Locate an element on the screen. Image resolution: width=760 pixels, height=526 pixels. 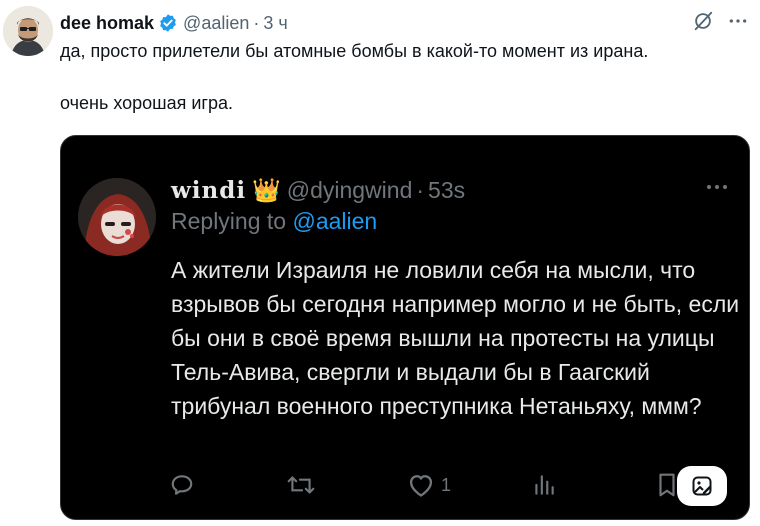
outer-header-actions is located at coordinates (720, 21).